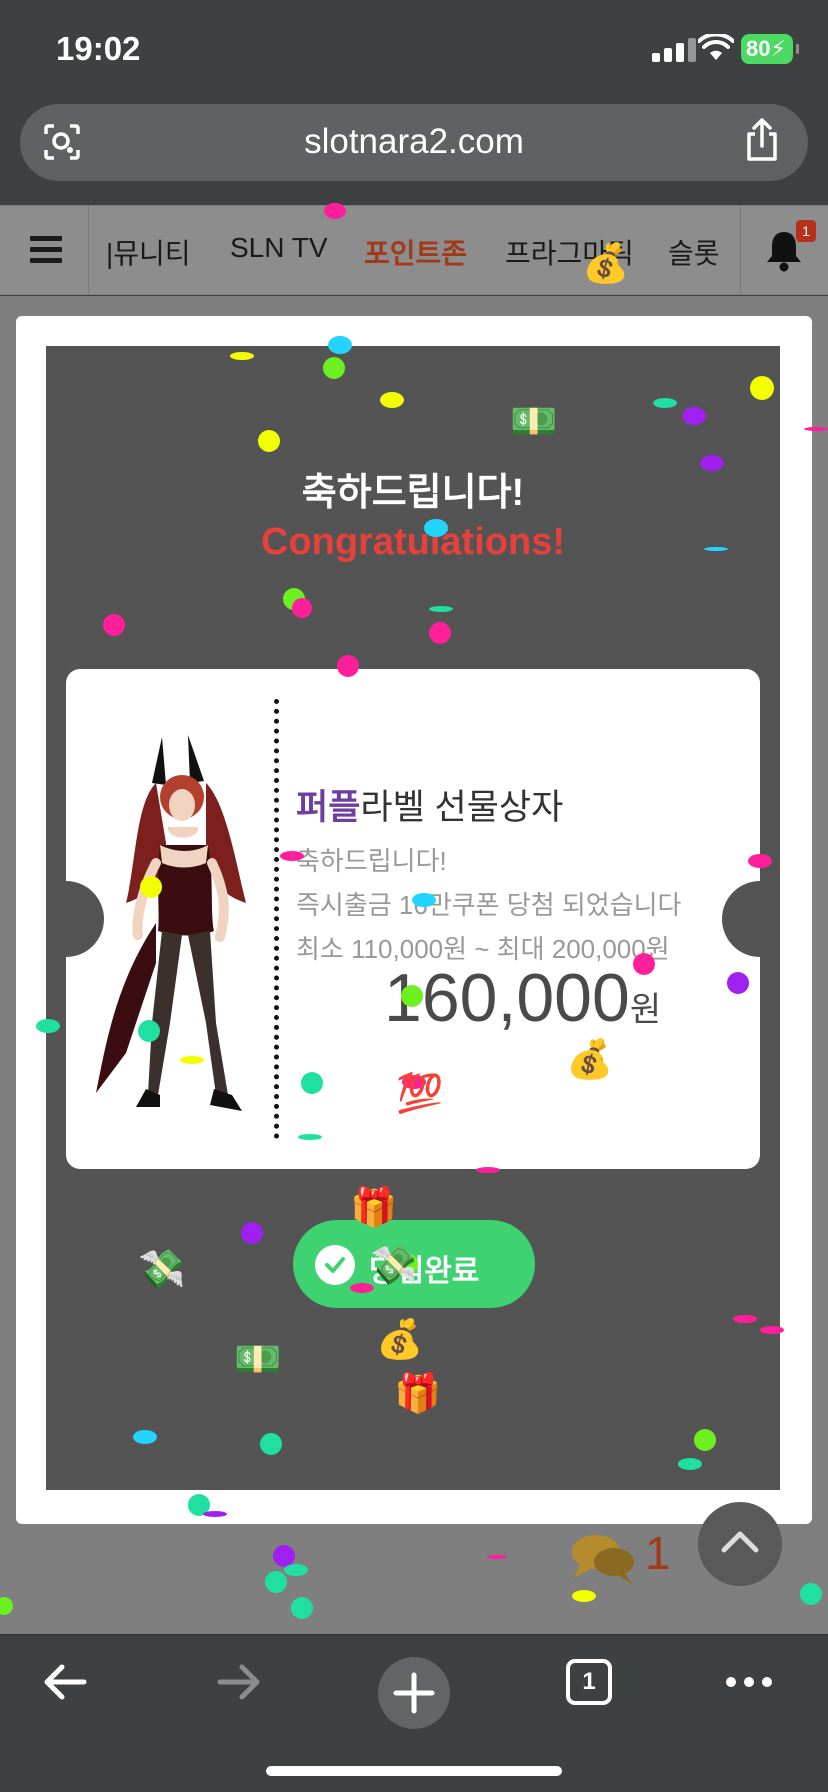 The width and height of the screenshot is (828, 1792). What do you see at coordinates (603, 1558) in the screenshot?
I see `chat-bubbles-icon` at bounding box center [603, 1558].